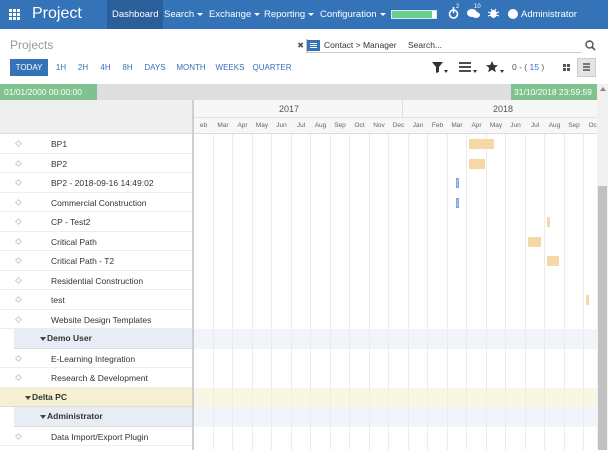 Image resolution: width=608 pixels, height=450 pixels. Describe the element at coordinates (586, 67) in the screenshot. I see `view-list-button` at that location.